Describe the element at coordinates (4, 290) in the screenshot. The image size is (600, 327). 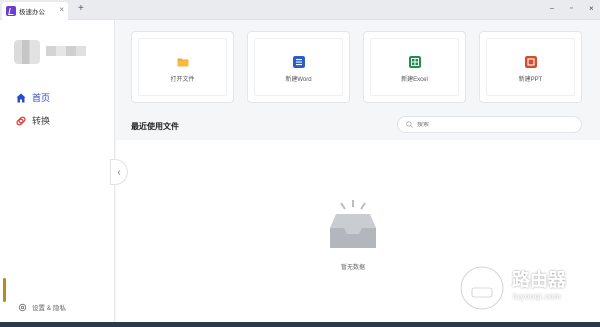
I see `sidebar-resize-handle` at that location.